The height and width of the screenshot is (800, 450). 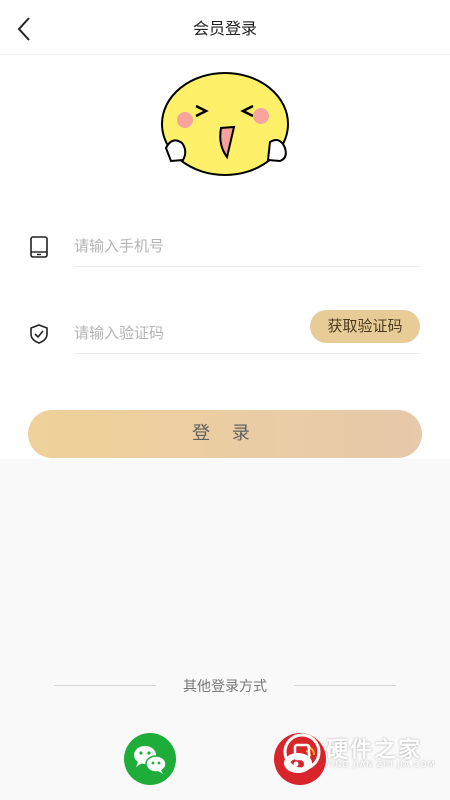 What do you see at coordinates (362, 752) in the screenshot?
I see `watermark: 硬件之家 YING JIAN ZHI JIA.COM` at bounding box center [362, 752].